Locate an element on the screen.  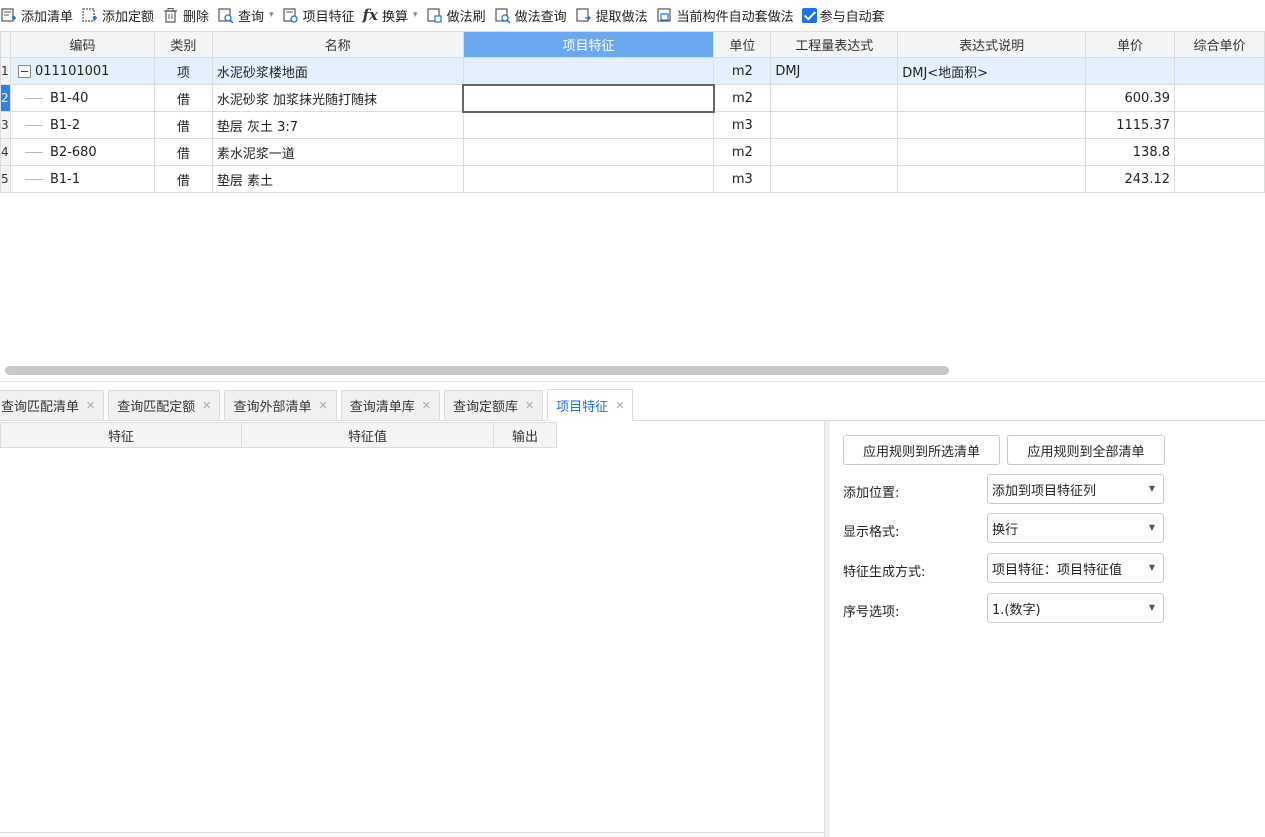
tab-query-match-list: 查询匹配清单 ✕ is located at coordinates (52, 405).